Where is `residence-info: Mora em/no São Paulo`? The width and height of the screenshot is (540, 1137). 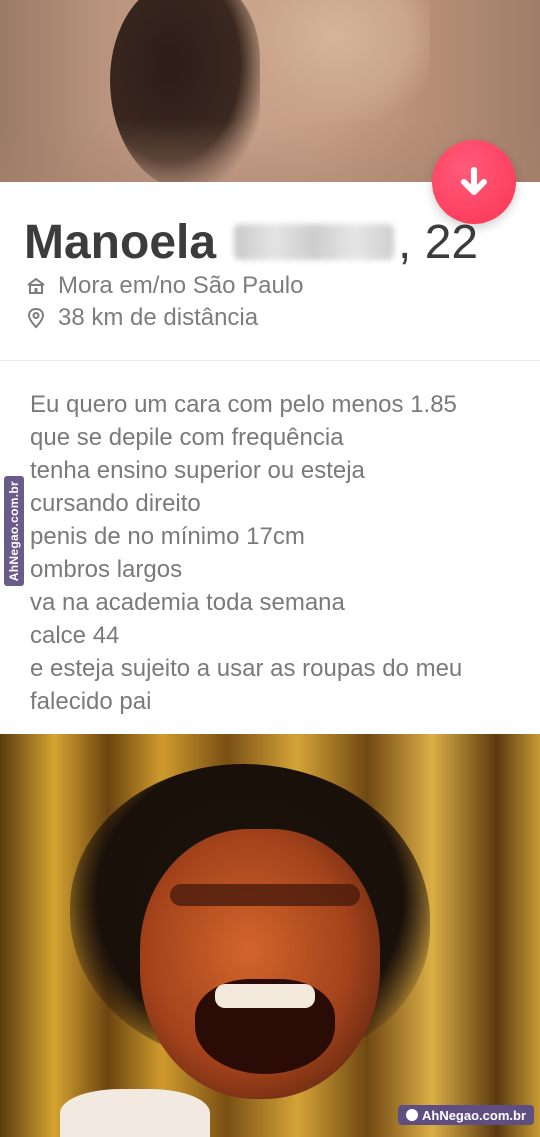 residence-info: Mora em/no São Paulo is located at coordinates (164, 286).